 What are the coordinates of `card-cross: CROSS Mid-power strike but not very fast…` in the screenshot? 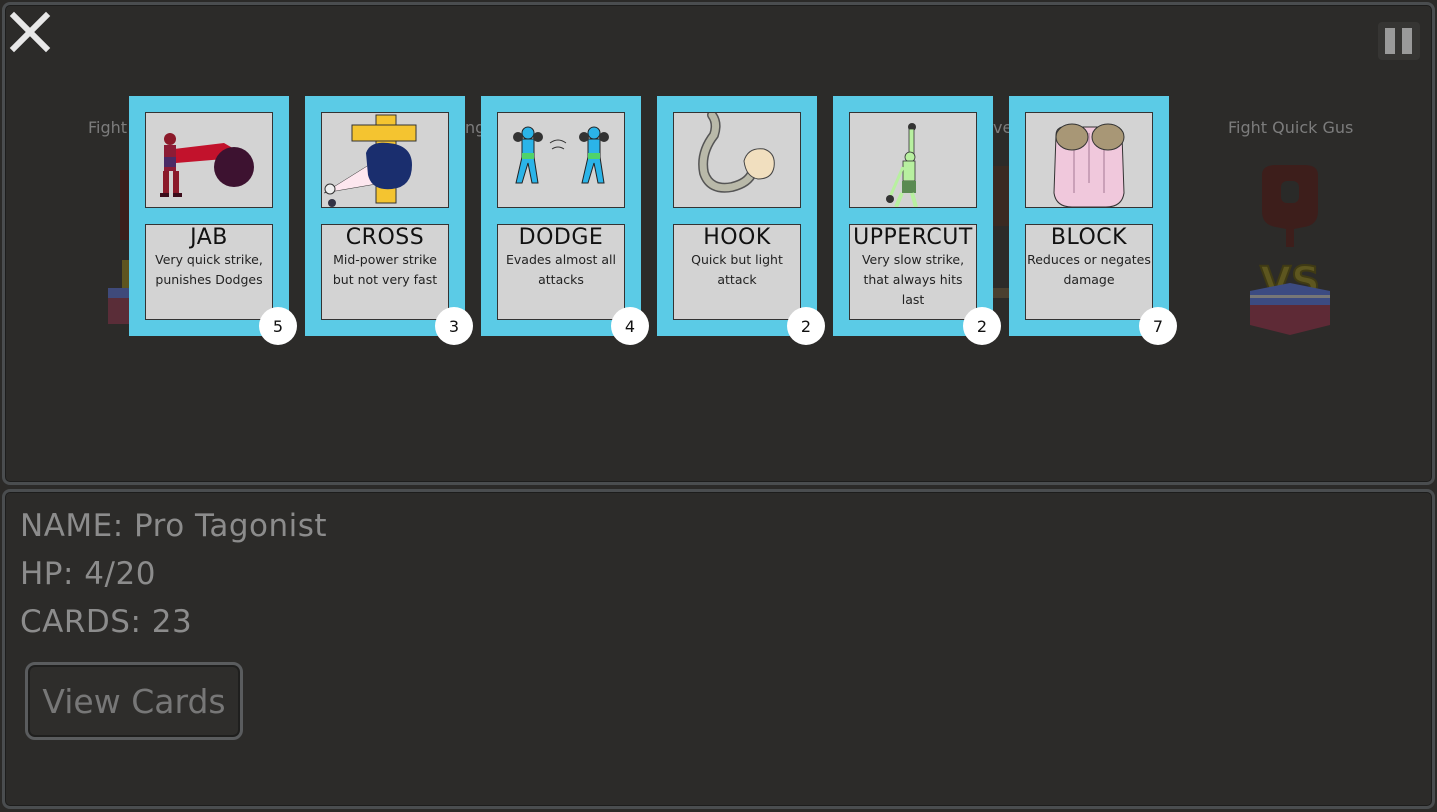 It's located at (389, 220).